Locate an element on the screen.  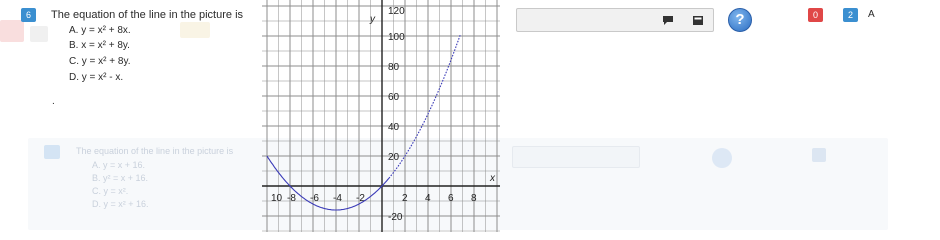
parabola-curve is located at coordinates (424, 106).